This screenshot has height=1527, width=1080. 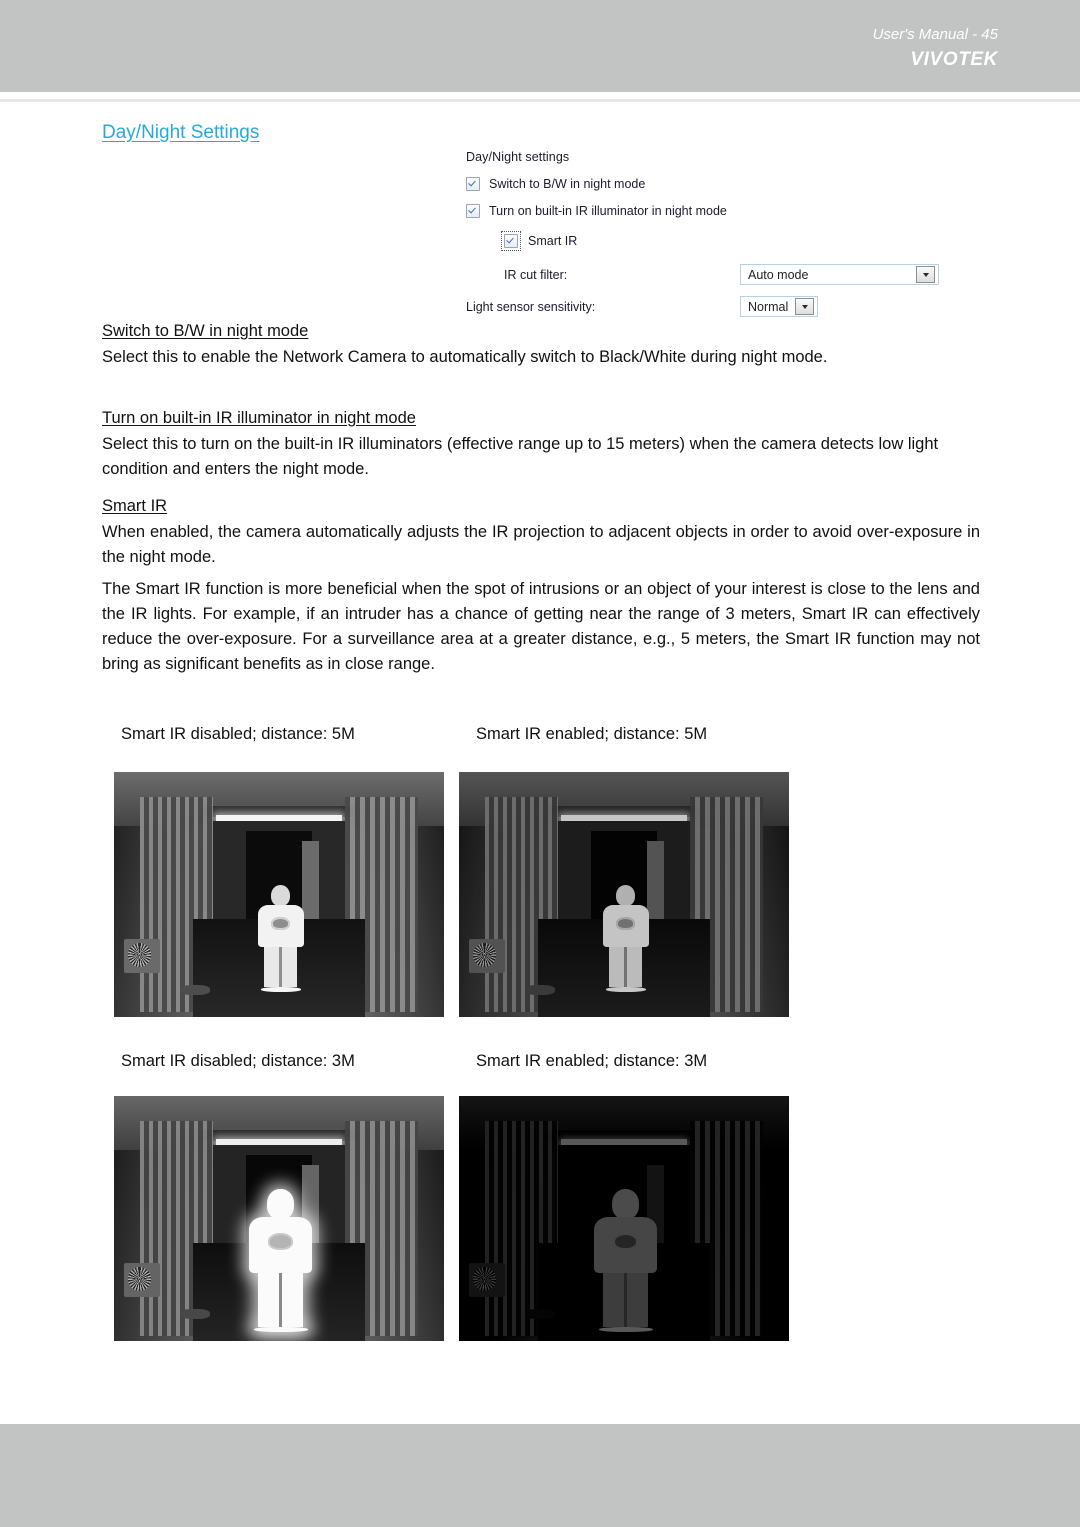 I want to click on ir-cut-filter-label: IR cut filter:, so click(x=536, y=274).